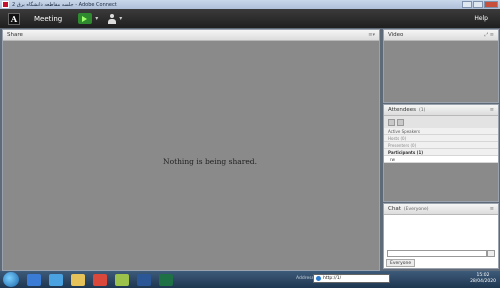 This screenshot has width=500, height=288. Describe the element at coordinates (441, 110) in the screenshot. I see `attendees-pod-header: Attendees (1) ≡` at that location.